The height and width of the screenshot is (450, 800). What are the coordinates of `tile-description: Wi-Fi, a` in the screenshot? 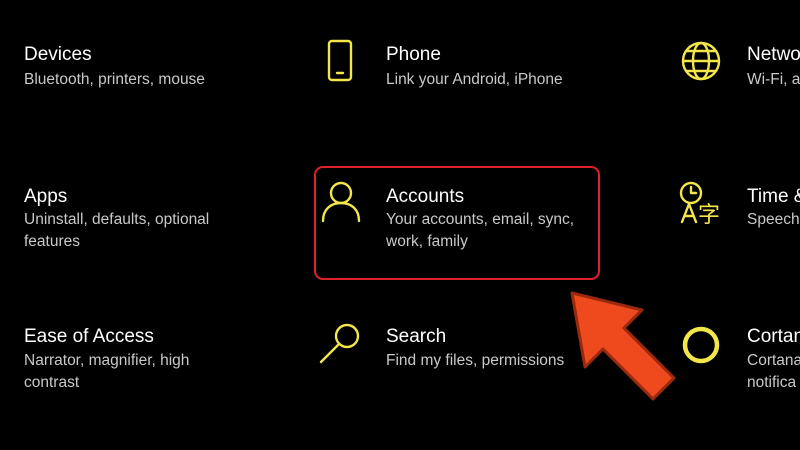 It's located at (773, 79).